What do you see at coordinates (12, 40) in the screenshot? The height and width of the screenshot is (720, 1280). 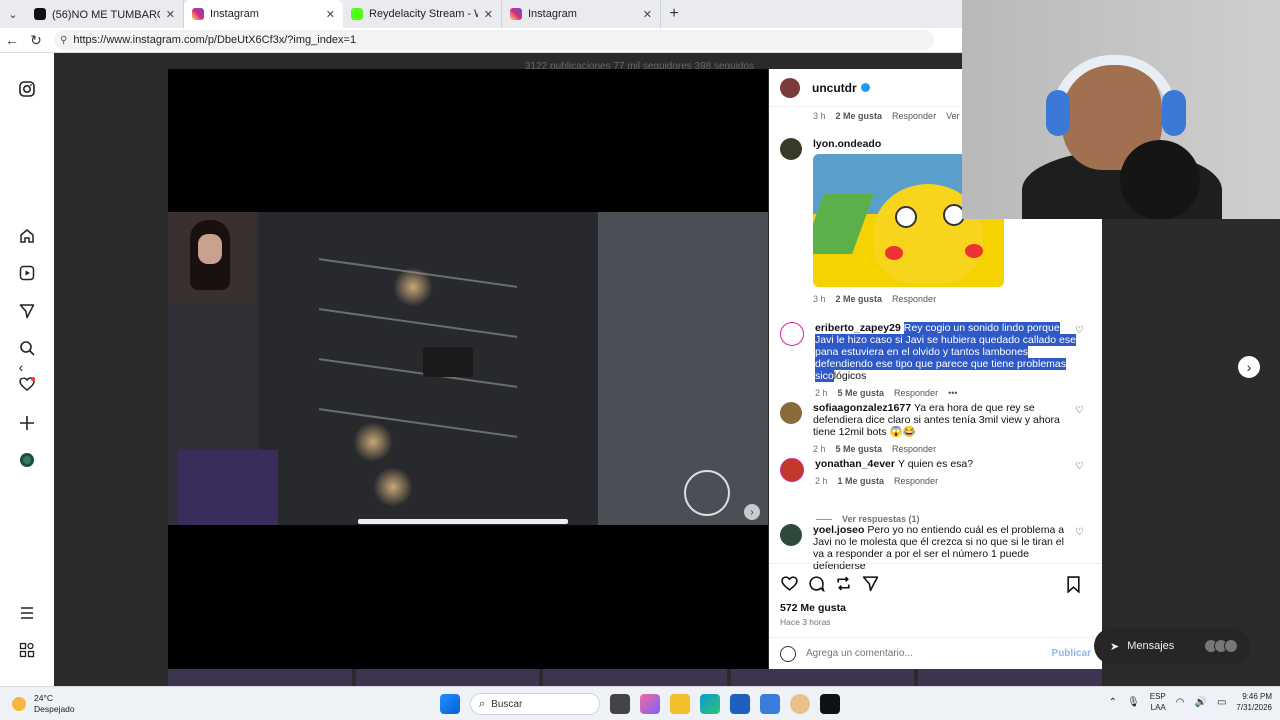 I see `back-arrow-icon: ←` at bounding box center [12, 40].